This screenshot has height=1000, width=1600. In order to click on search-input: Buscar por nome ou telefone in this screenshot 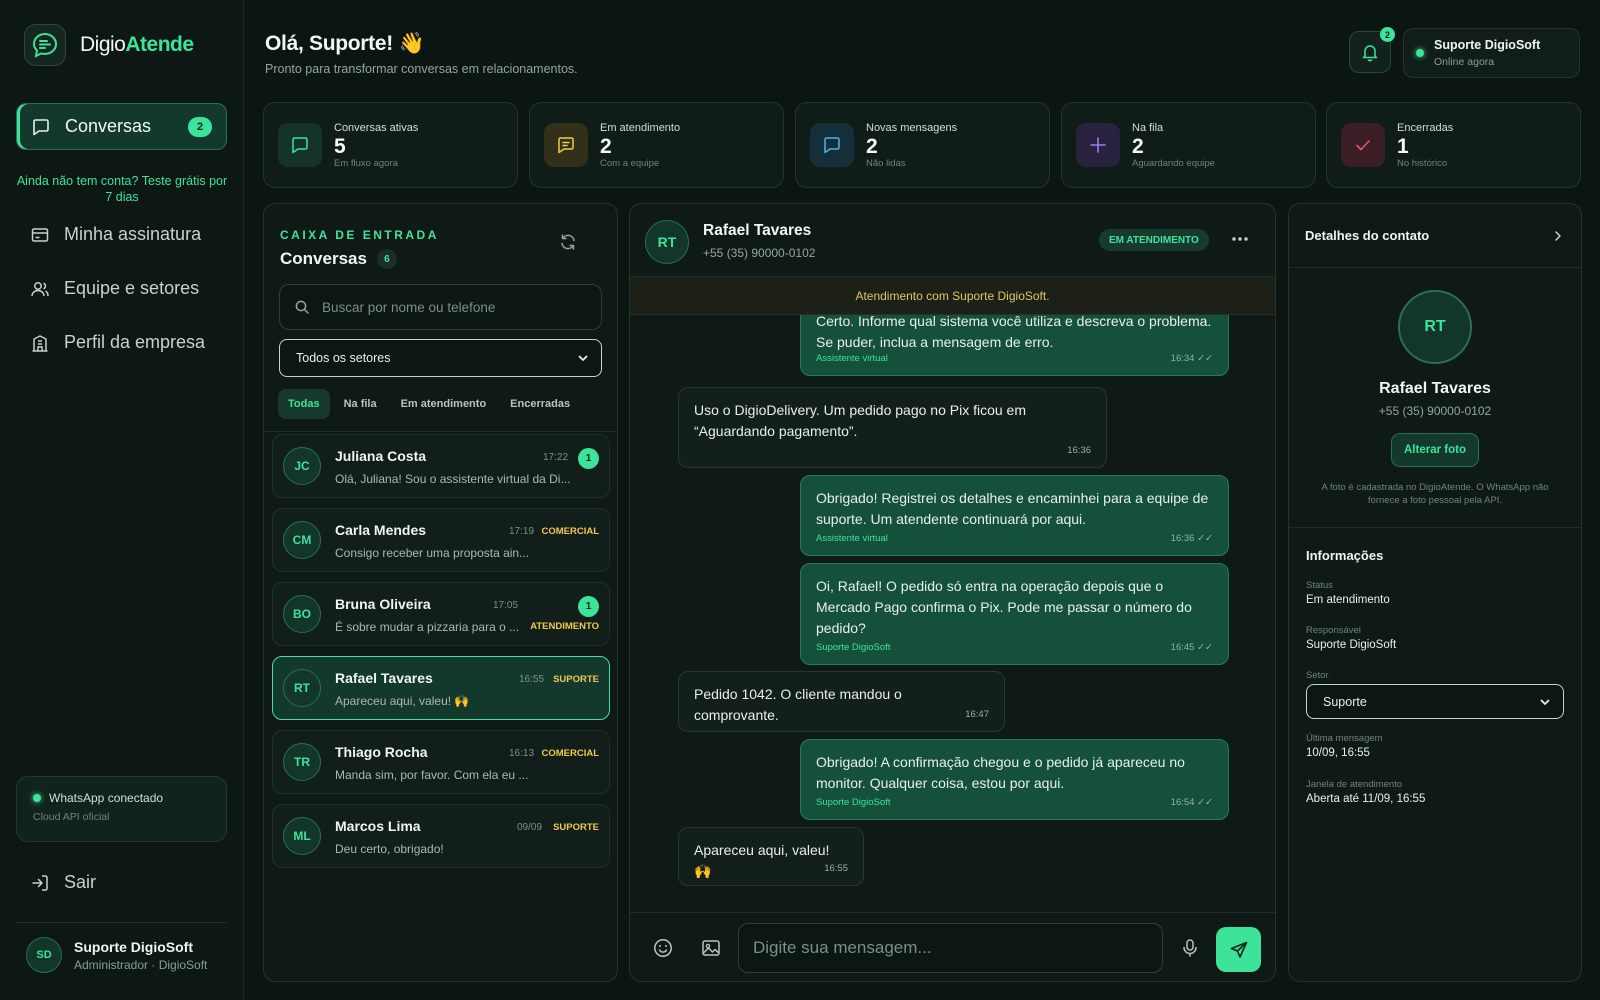, I will do `click(440, 307)`.